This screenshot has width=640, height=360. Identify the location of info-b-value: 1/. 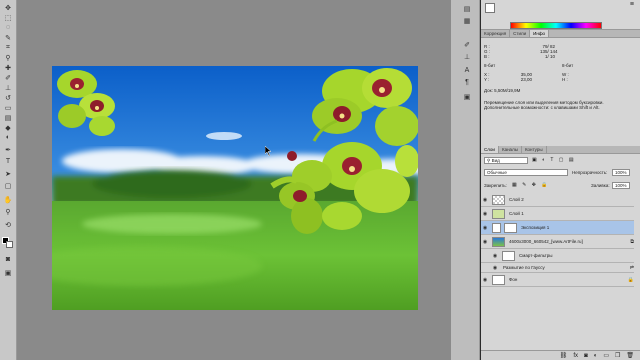
(547, 56).